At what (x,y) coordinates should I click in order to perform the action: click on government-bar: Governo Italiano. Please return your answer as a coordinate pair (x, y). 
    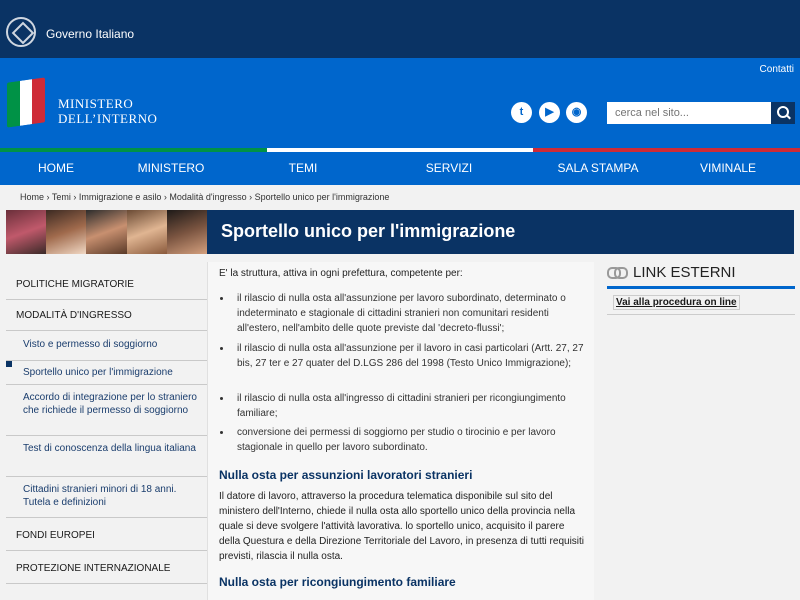
    Looking at the image, I should click on (400, 29).